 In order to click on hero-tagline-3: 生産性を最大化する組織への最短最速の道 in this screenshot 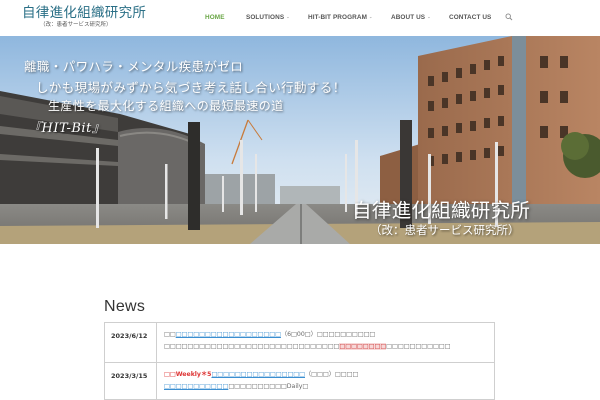, I will do `click(166, 106)`.